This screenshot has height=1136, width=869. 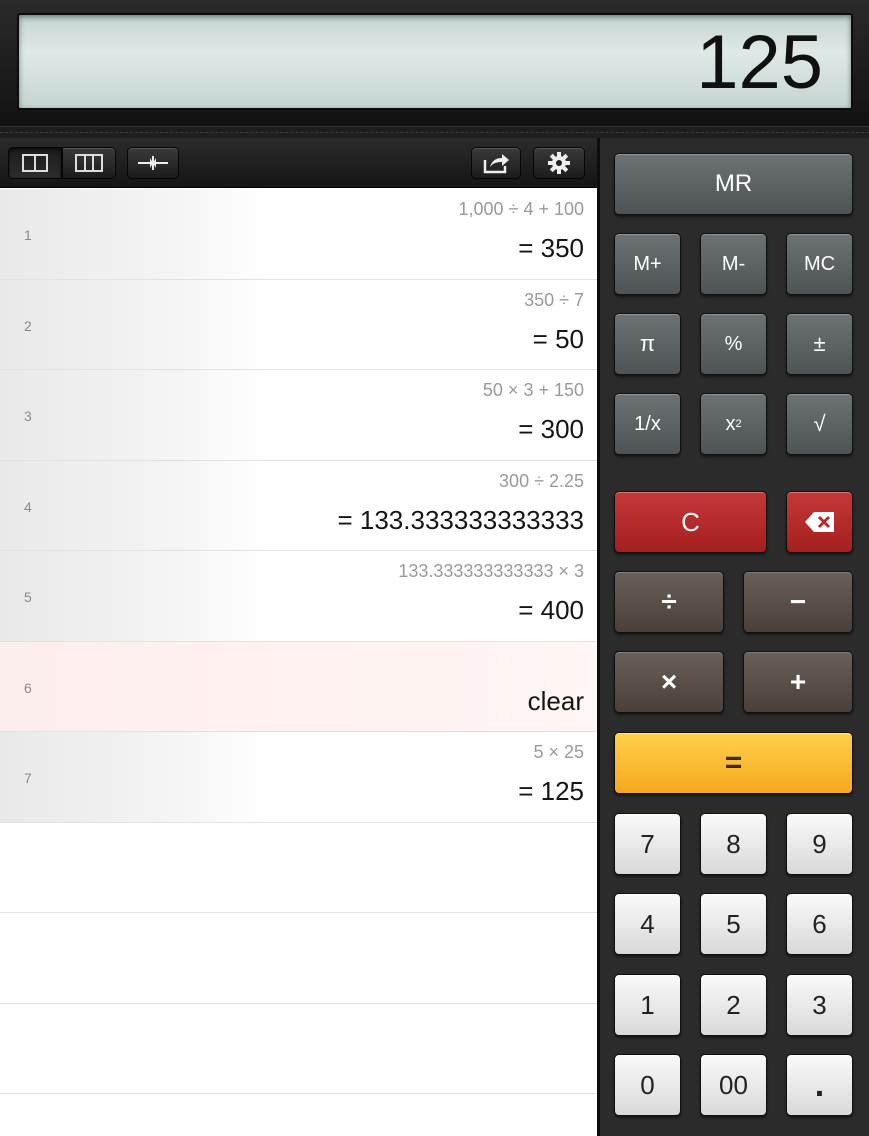 I want to click on layout-three-column-button, so click(x=89, y=163).